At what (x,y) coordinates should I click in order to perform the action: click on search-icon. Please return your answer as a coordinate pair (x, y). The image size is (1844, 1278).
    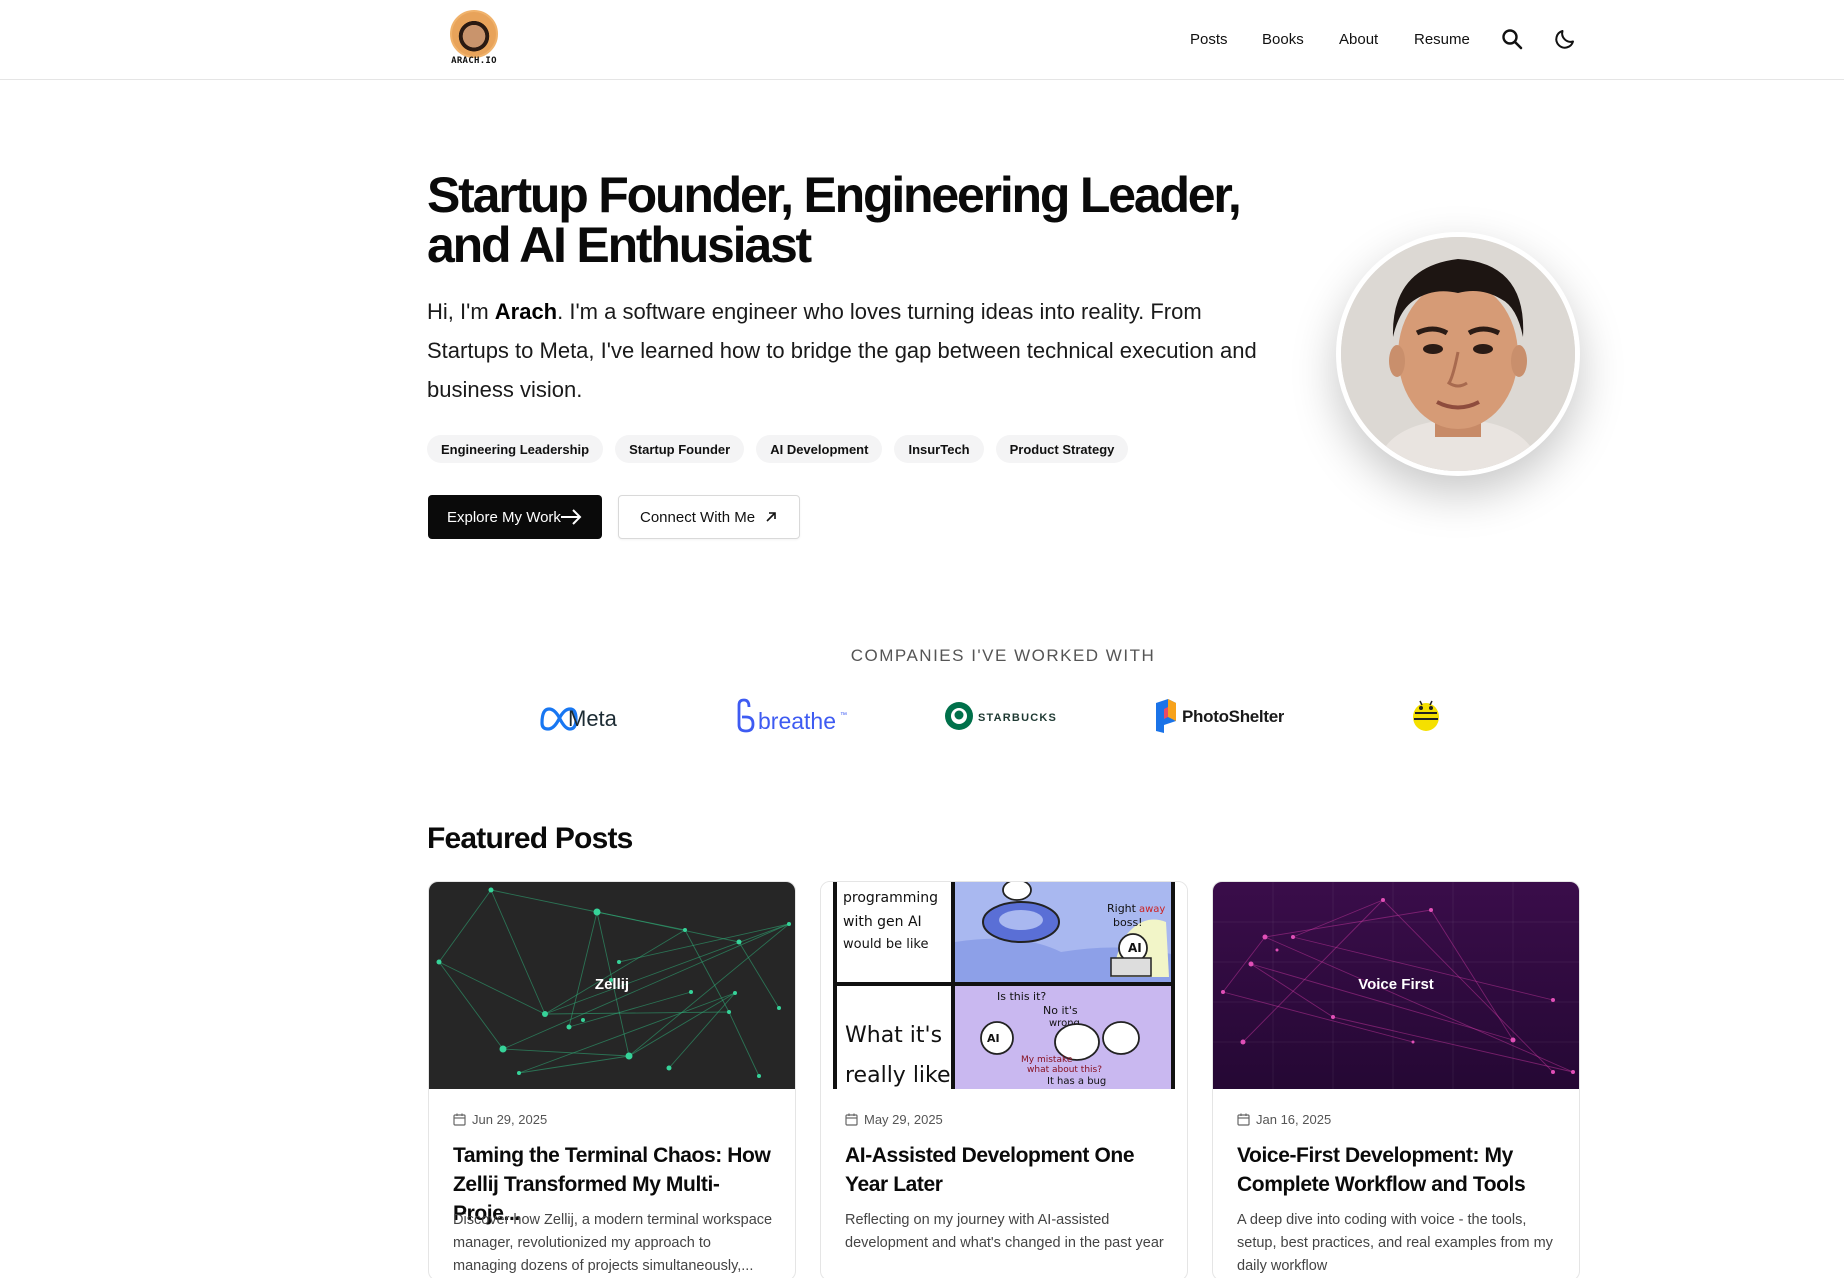
    Looking at the image, I should click on (1512, 39).